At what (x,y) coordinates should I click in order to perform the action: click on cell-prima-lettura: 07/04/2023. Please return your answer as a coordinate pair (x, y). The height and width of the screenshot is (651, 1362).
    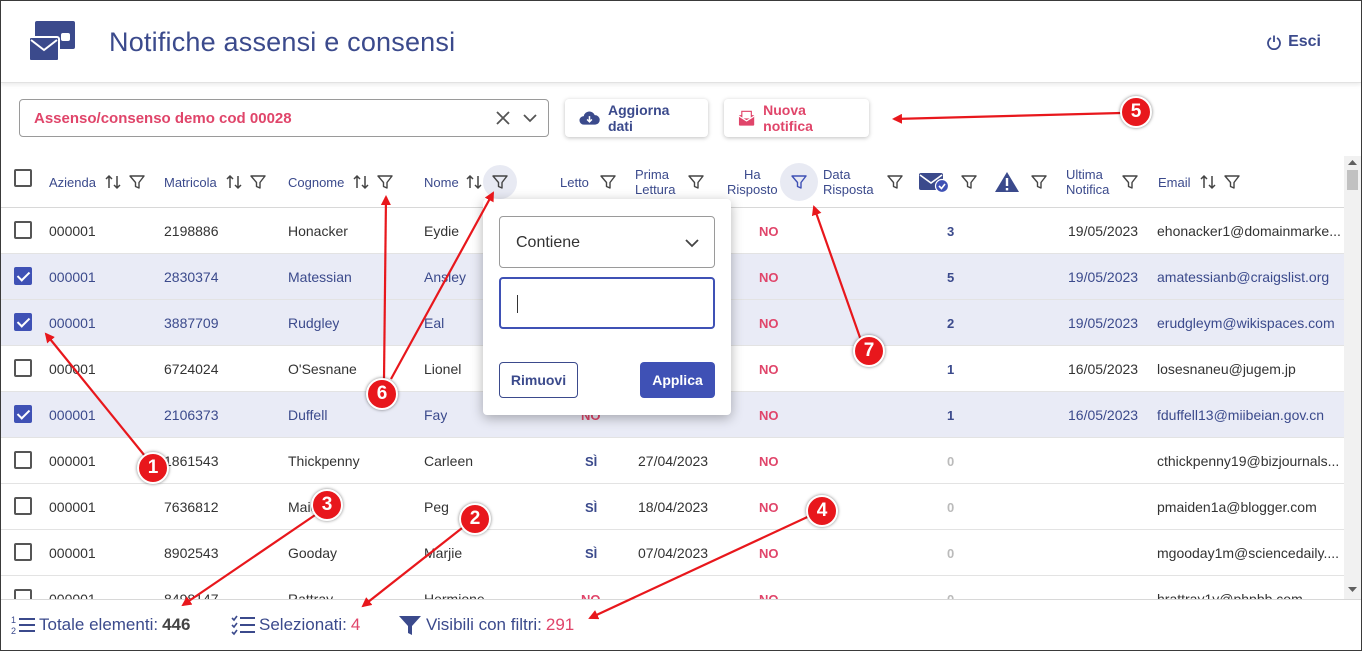
    Looking at the image, I should click on (673, 553).